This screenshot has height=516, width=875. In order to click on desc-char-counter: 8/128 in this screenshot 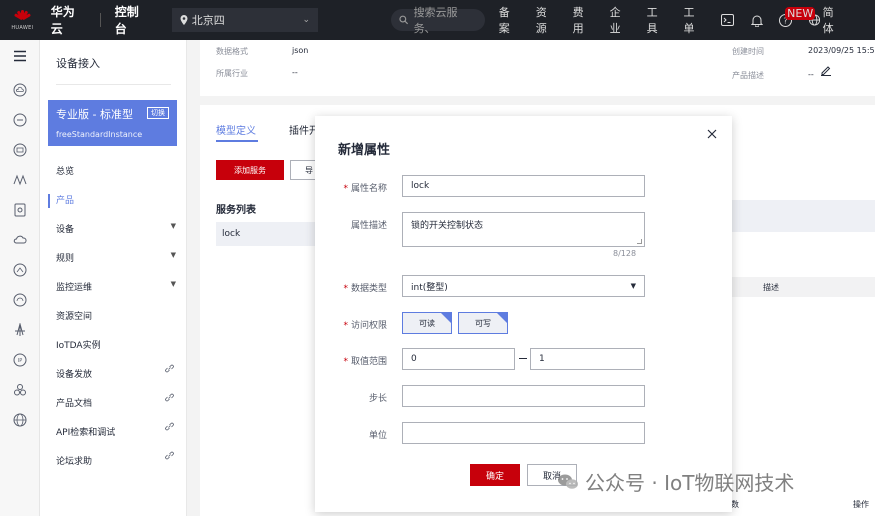, I will do `click(625, 253)`.